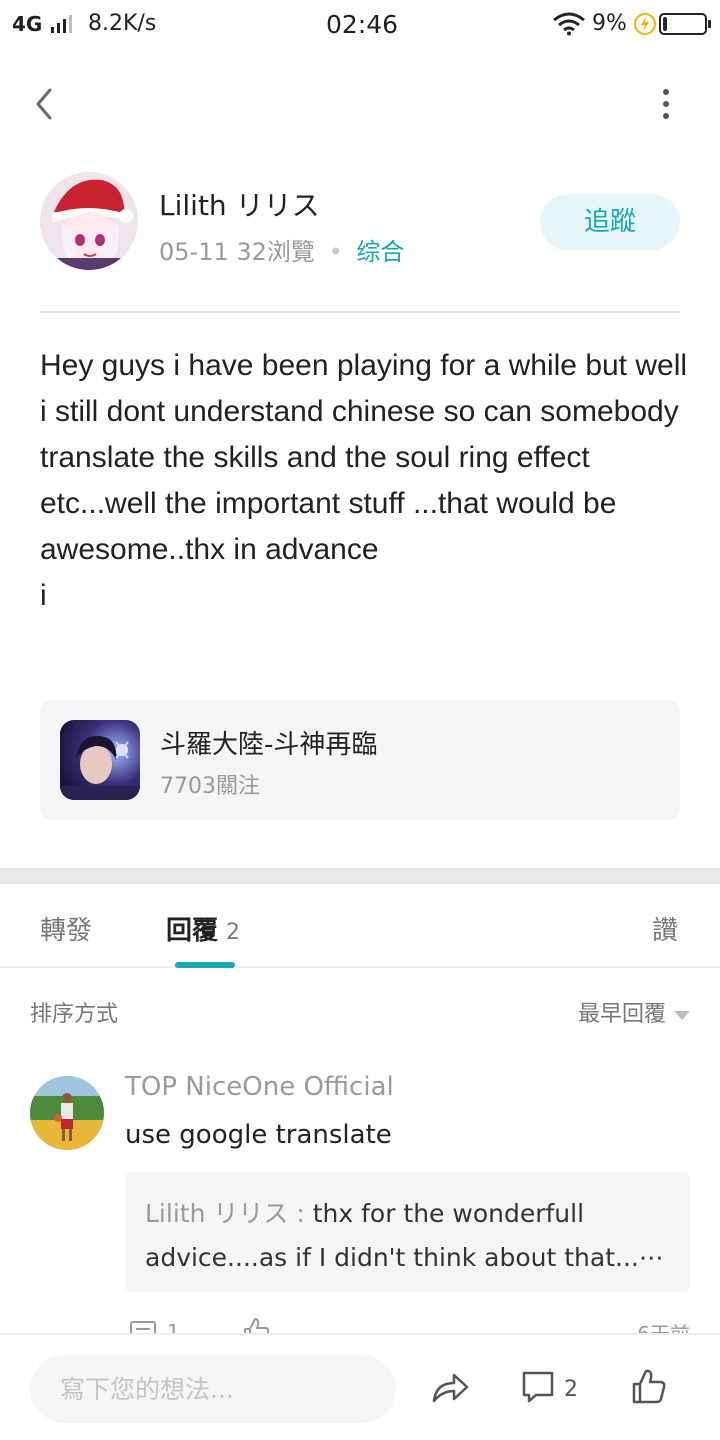 The height and width of the screenshot is (1440, 720). Describe the element at coordinates (233, 932) in the screenshot. I see `tab-reply-count: 2` at that location.